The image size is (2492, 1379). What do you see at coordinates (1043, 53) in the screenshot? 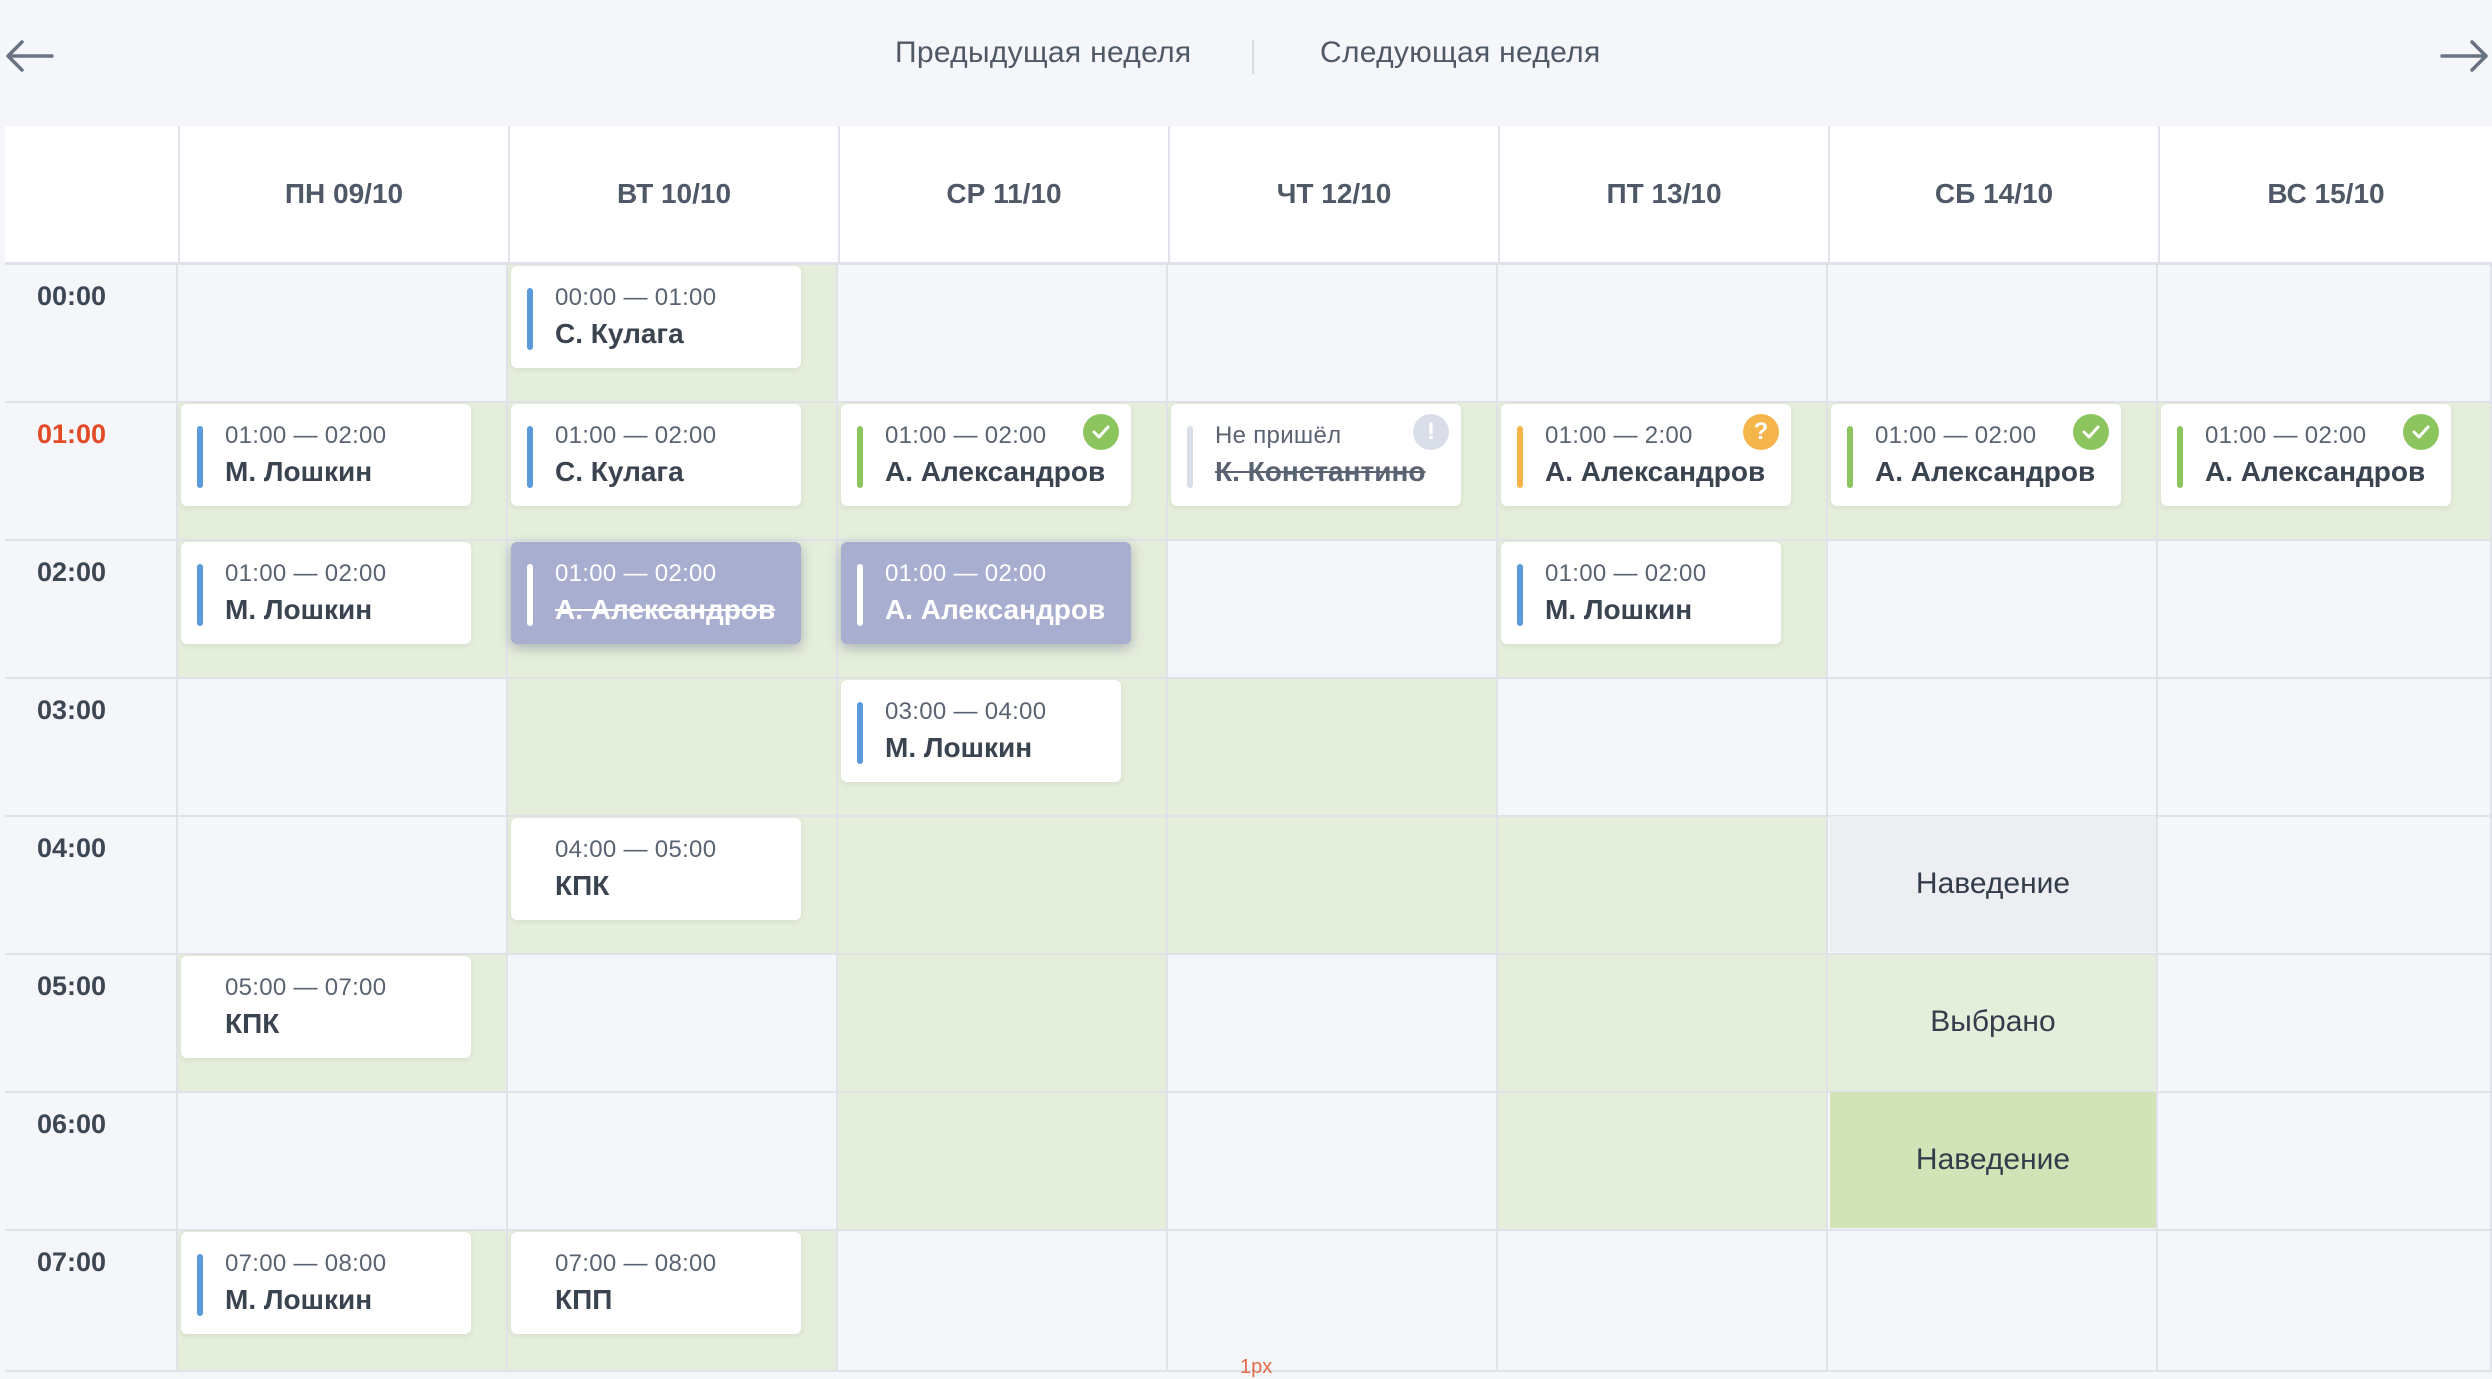
I see `prev-week-link: Предыдущая неделя` at bounding box center [1043, 53].